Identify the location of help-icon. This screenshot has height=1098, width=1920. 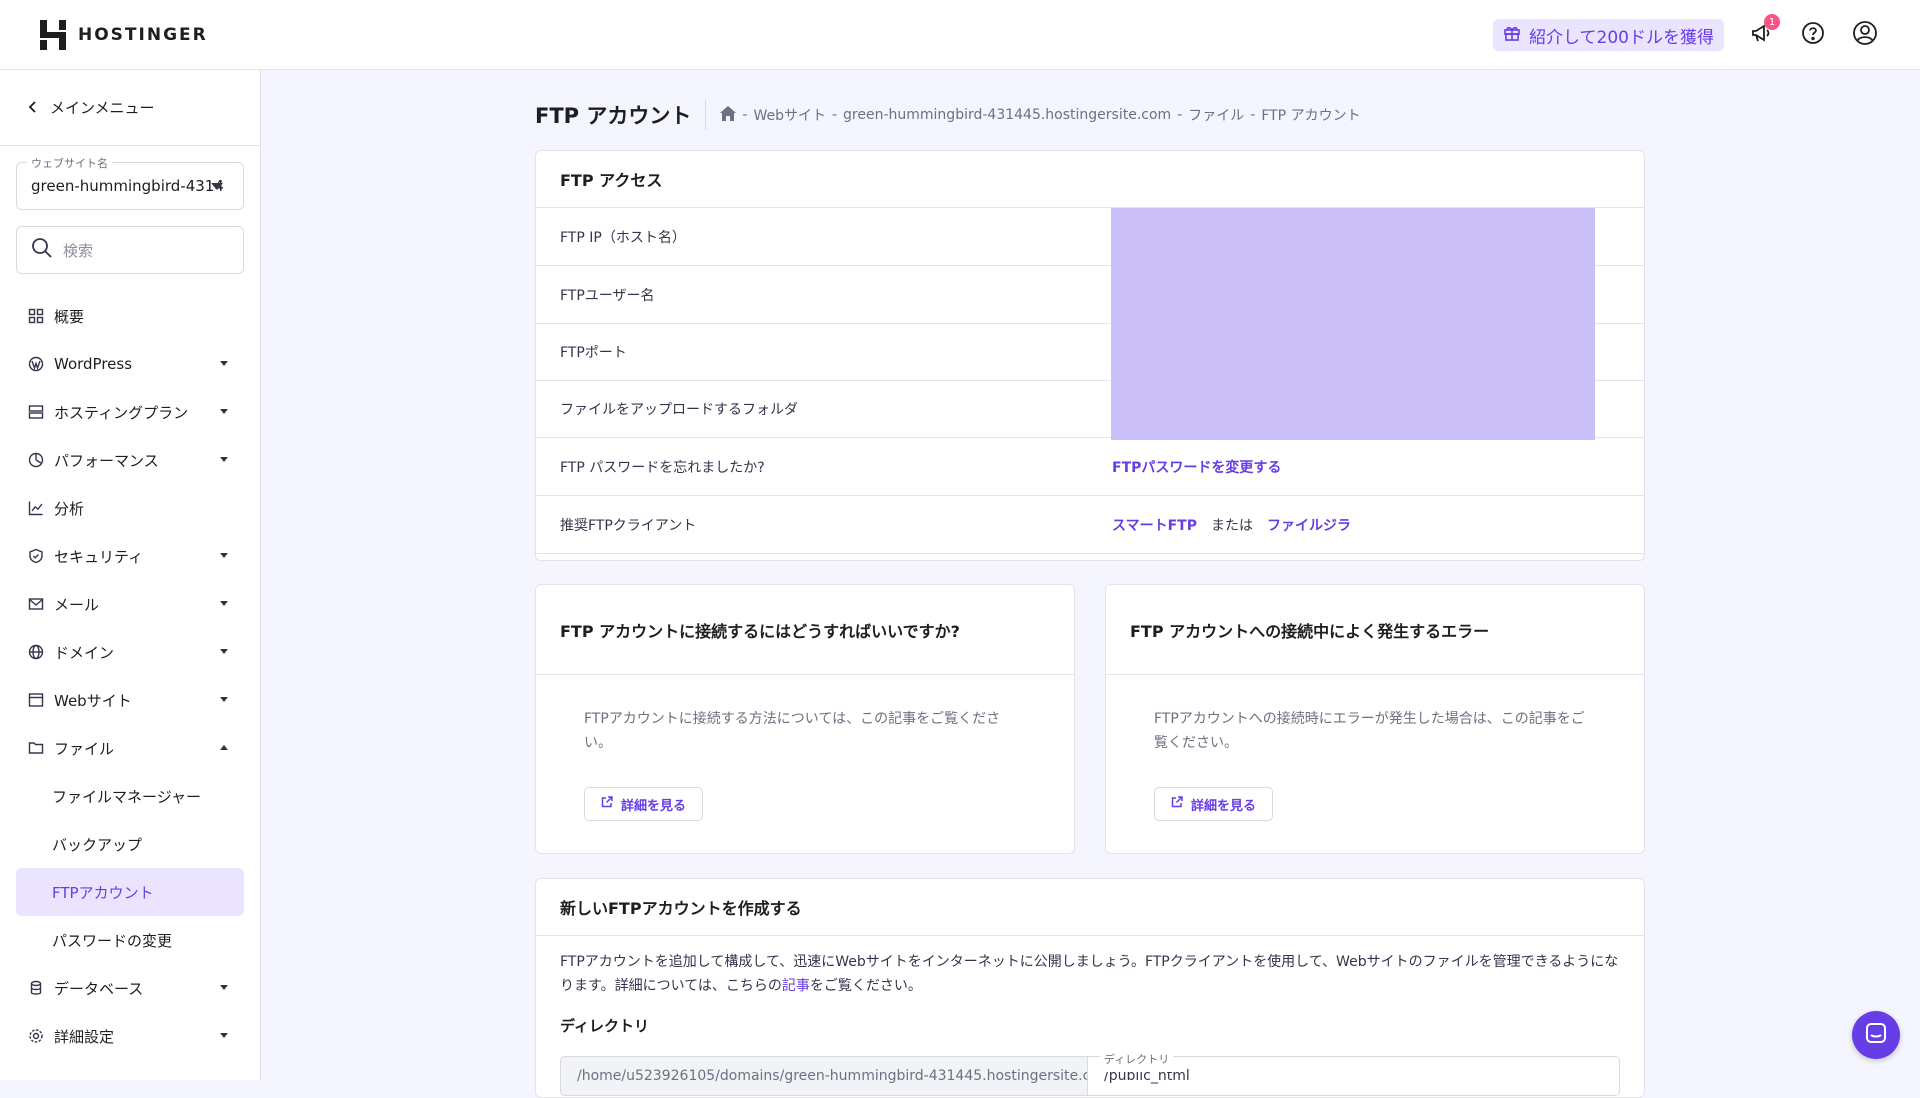
(1813, 35).